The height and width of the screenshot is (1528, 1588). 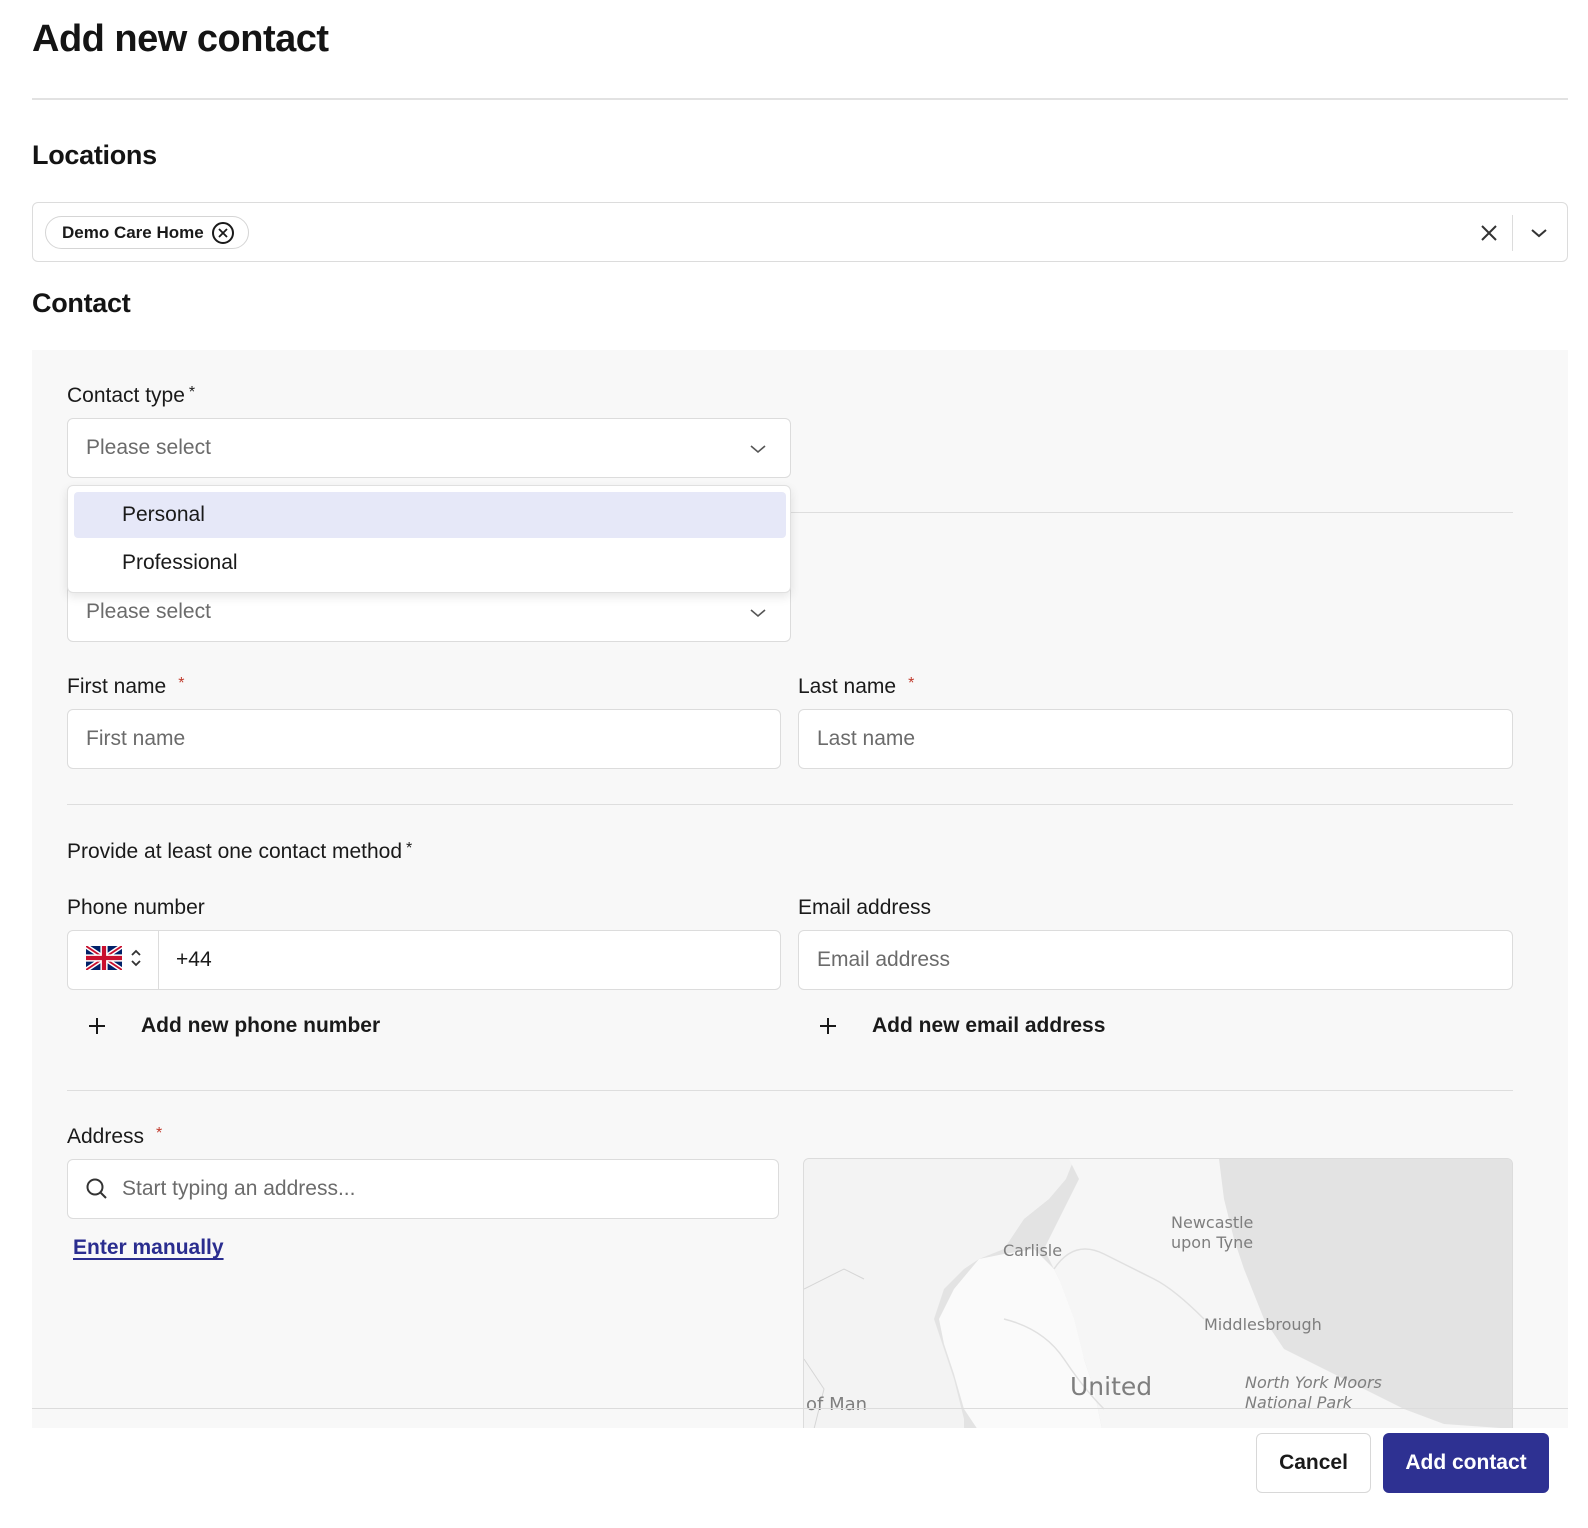 I want to click on add-phone-button: Add new phone number, so click(x=232, y=1026).